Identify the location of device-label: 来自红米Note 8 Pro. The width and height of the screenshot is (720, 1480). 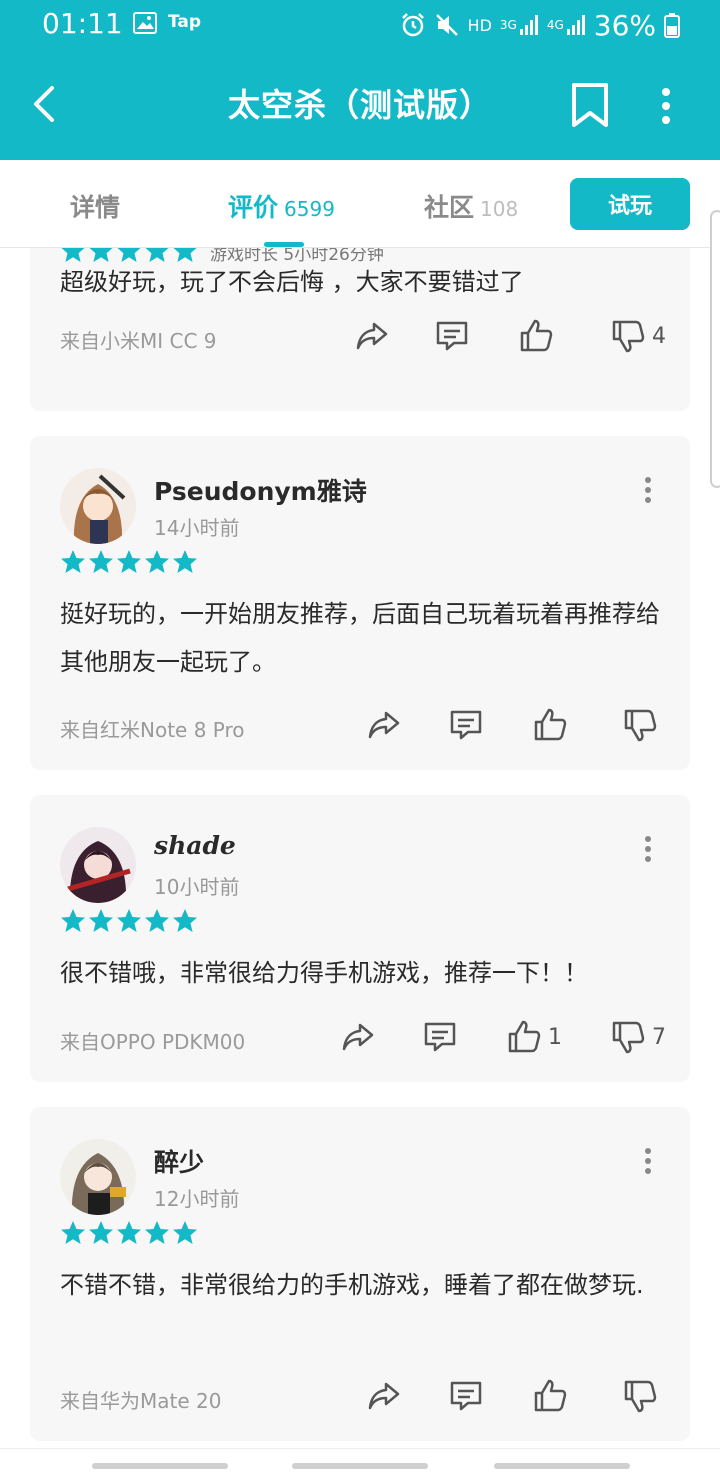
(152, 730).